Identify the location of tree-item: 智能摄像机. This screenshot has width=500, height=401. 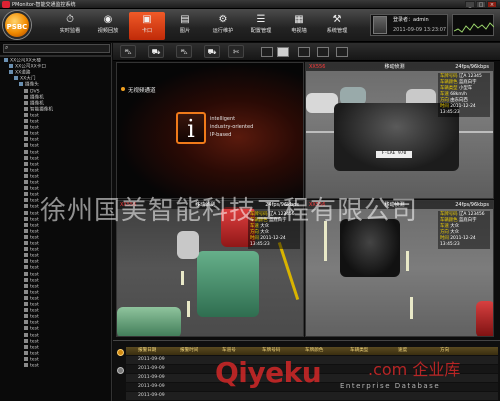
(38, 109).